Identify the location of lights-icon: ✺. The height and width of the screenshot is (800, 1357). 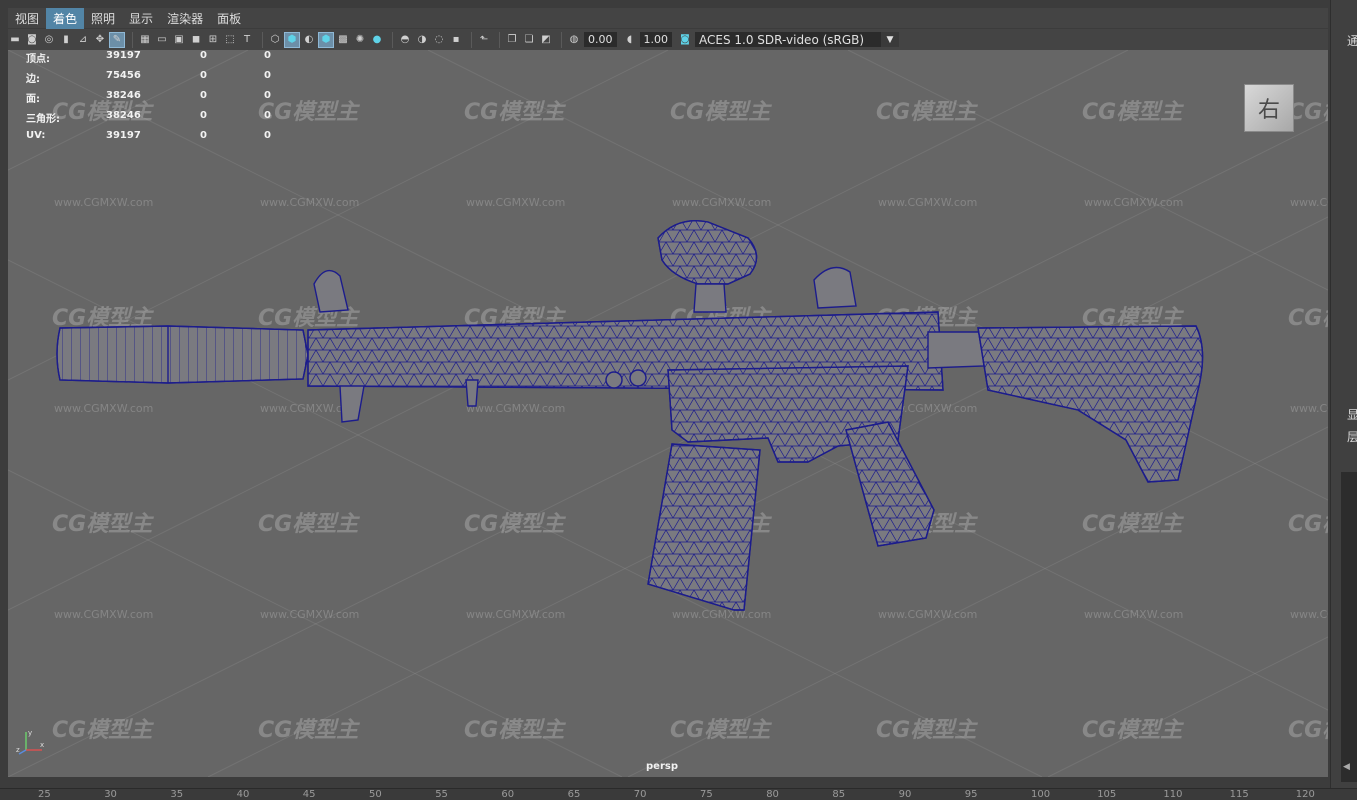
(360, 40).